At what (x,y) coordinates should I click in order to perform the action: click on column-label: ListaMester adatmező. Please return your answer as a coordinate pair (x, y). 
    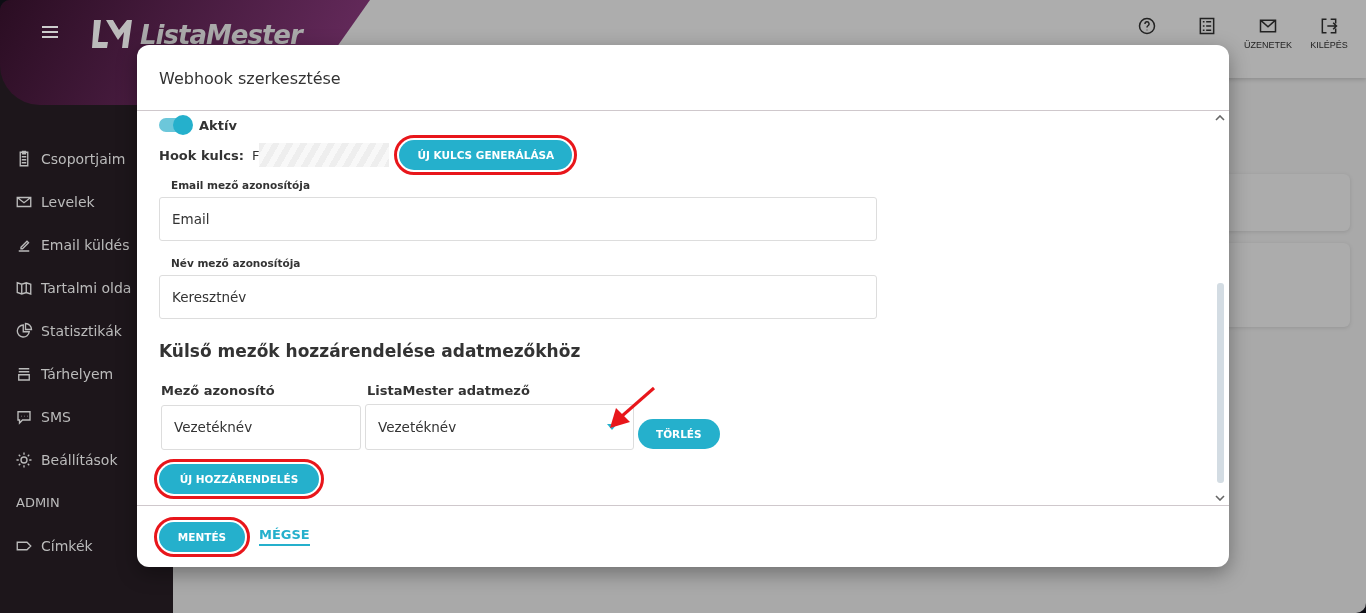
    Looking at the image, I should click on (448, 390).